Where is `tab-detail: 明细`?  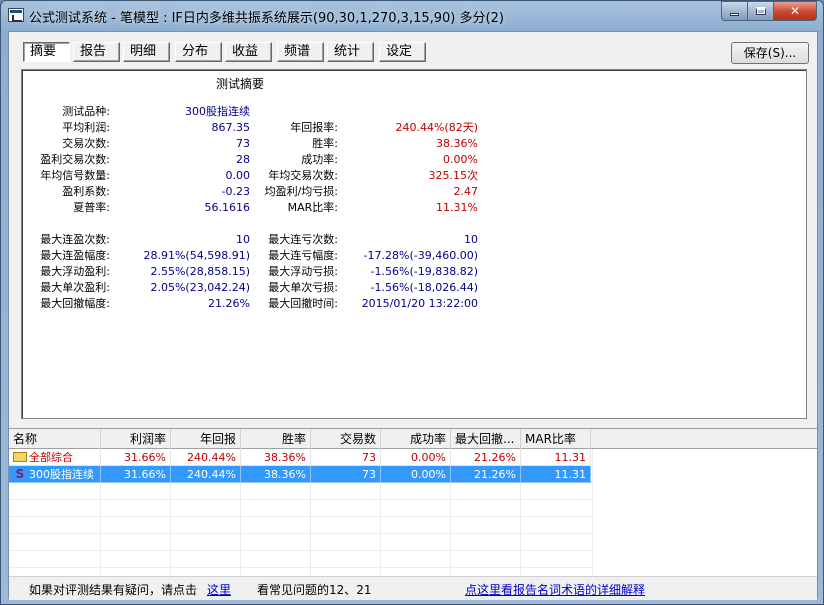 tab-detail: 明细 is located at coordinates (146, 52).